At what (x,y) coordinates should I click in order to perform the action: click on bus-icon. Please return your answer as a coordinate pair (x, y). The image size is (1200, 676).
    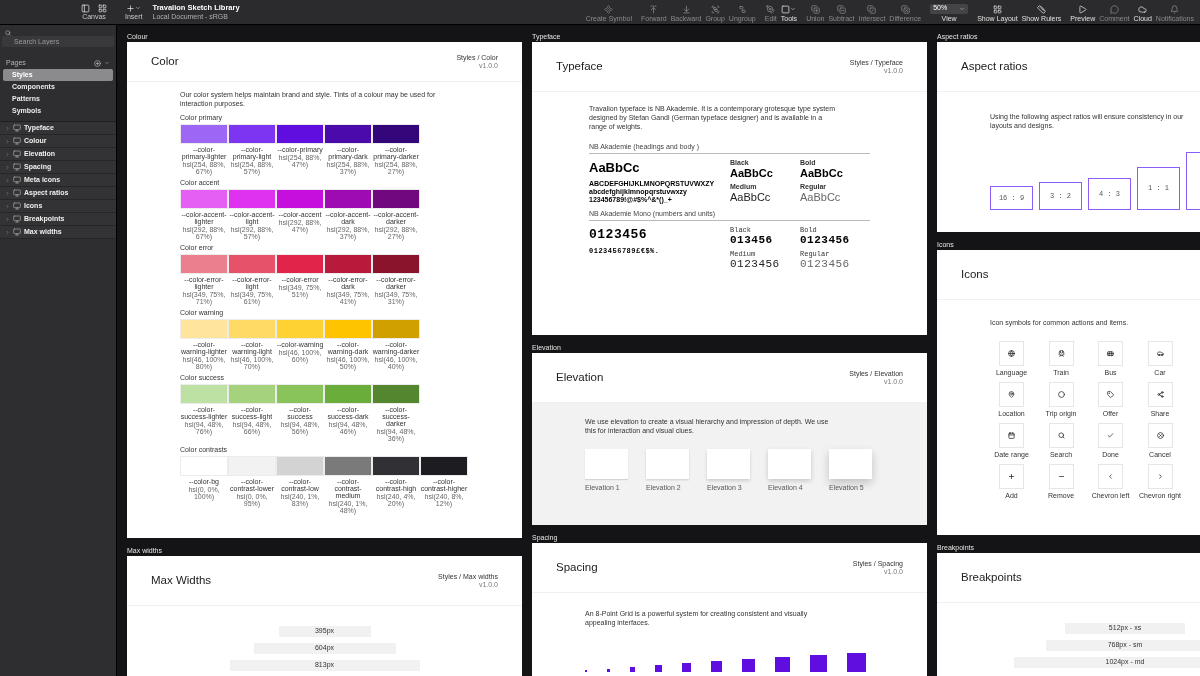
    Looking at the image, I should click on (1110, 353).